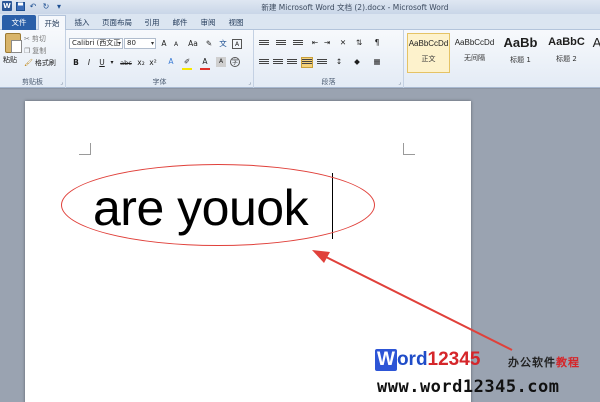 This screenshot has height=402, width=600. I want to click on shading-icon: ◆, so click(357, 62).